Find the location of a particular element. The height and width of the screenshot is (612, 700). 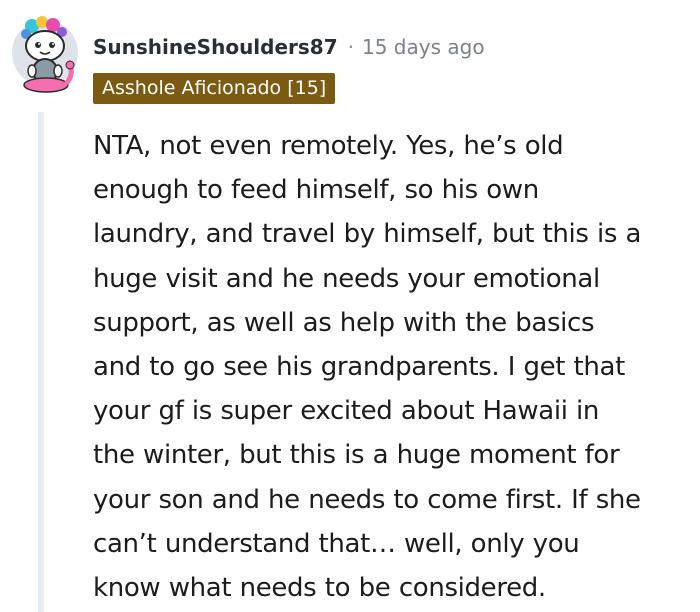

username-link: SunshineShoulders87 is located at coordinates (215, 47).